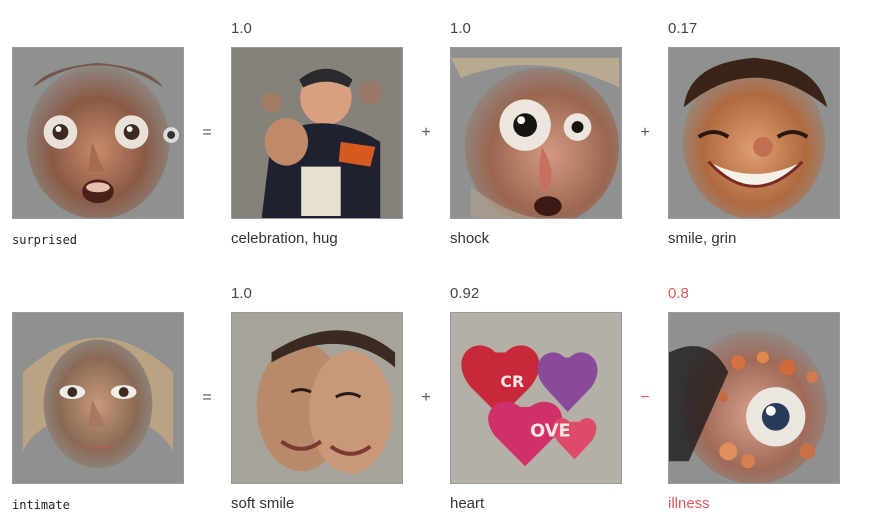 The image size is (881, 519). What do you see at coordinates (317, 398) in the screenshot?
I see `image-soft-smile` at bounding box center [317, 398].